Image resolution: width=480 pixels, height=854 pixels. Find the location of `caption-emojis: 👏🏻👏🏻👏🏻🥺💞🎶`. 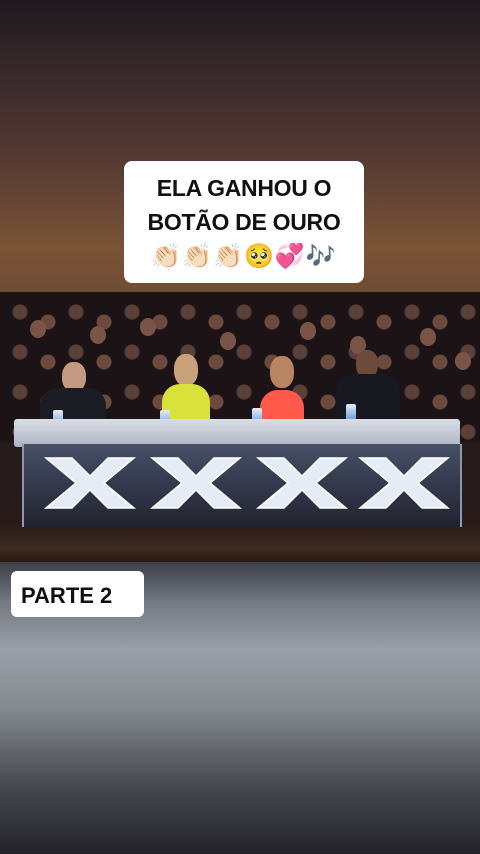

caption-emojis: 👏🏻👏🏻👏🏻🥺💞🎶 is located at coordinates (244, 256).